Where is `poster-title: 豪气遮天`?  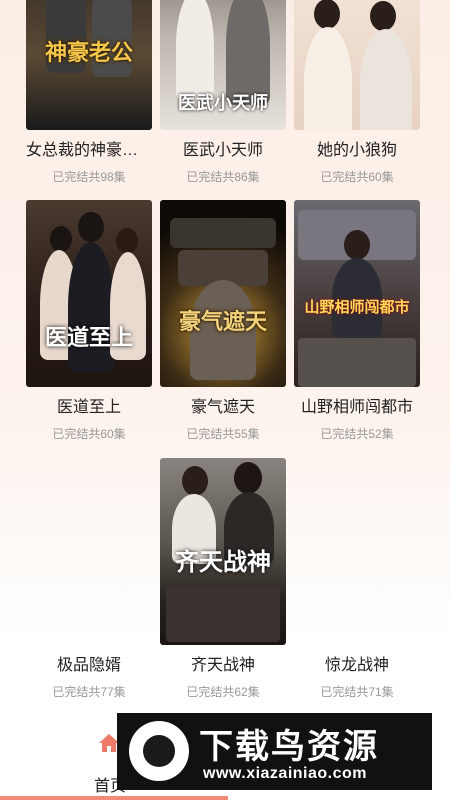
poster-title: 豪气遮天 is located at coordinates (222, 322).